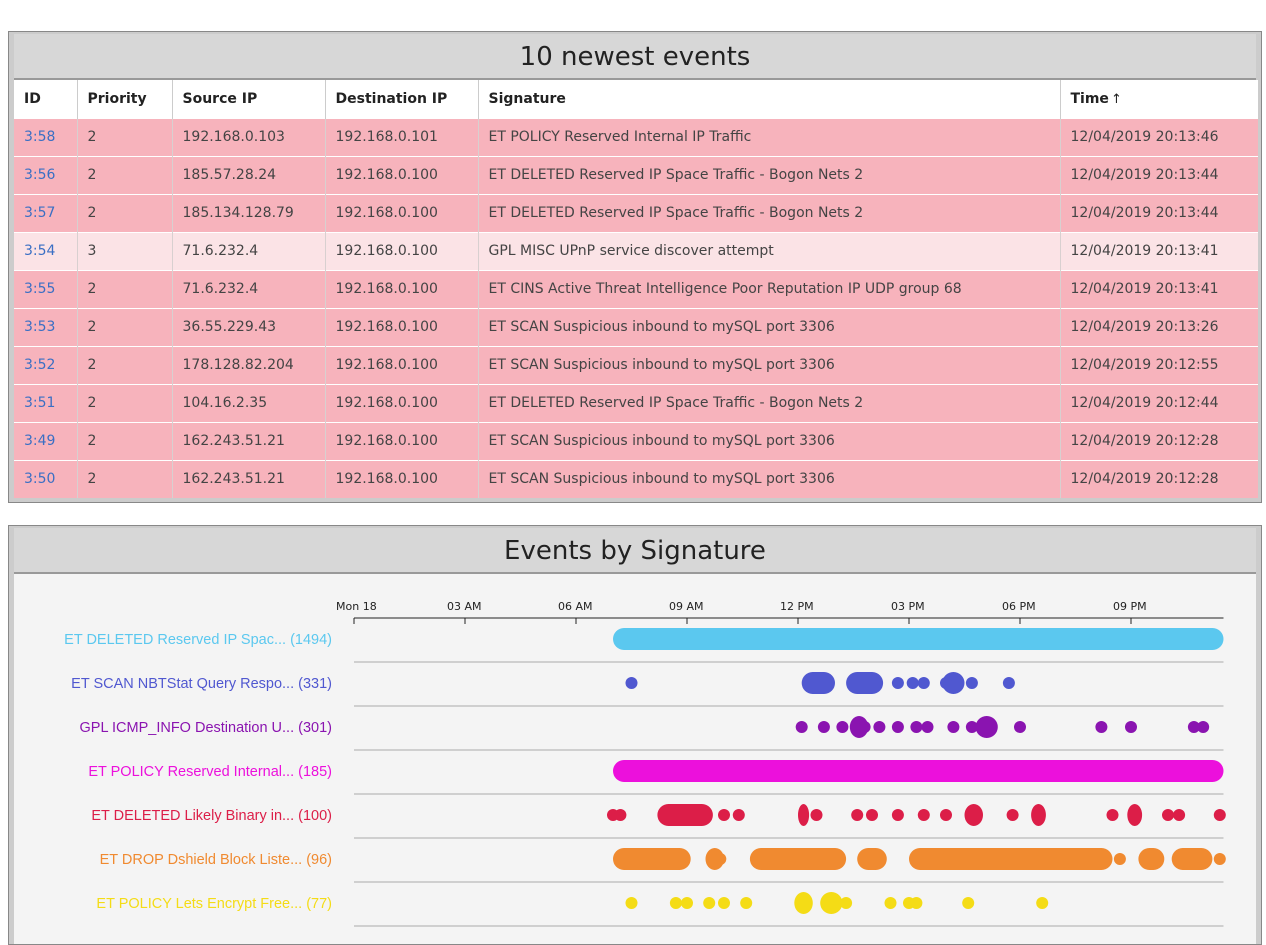  I want to click on time-cell: 12/04/2019 20:13:44, so click(1144, 213).